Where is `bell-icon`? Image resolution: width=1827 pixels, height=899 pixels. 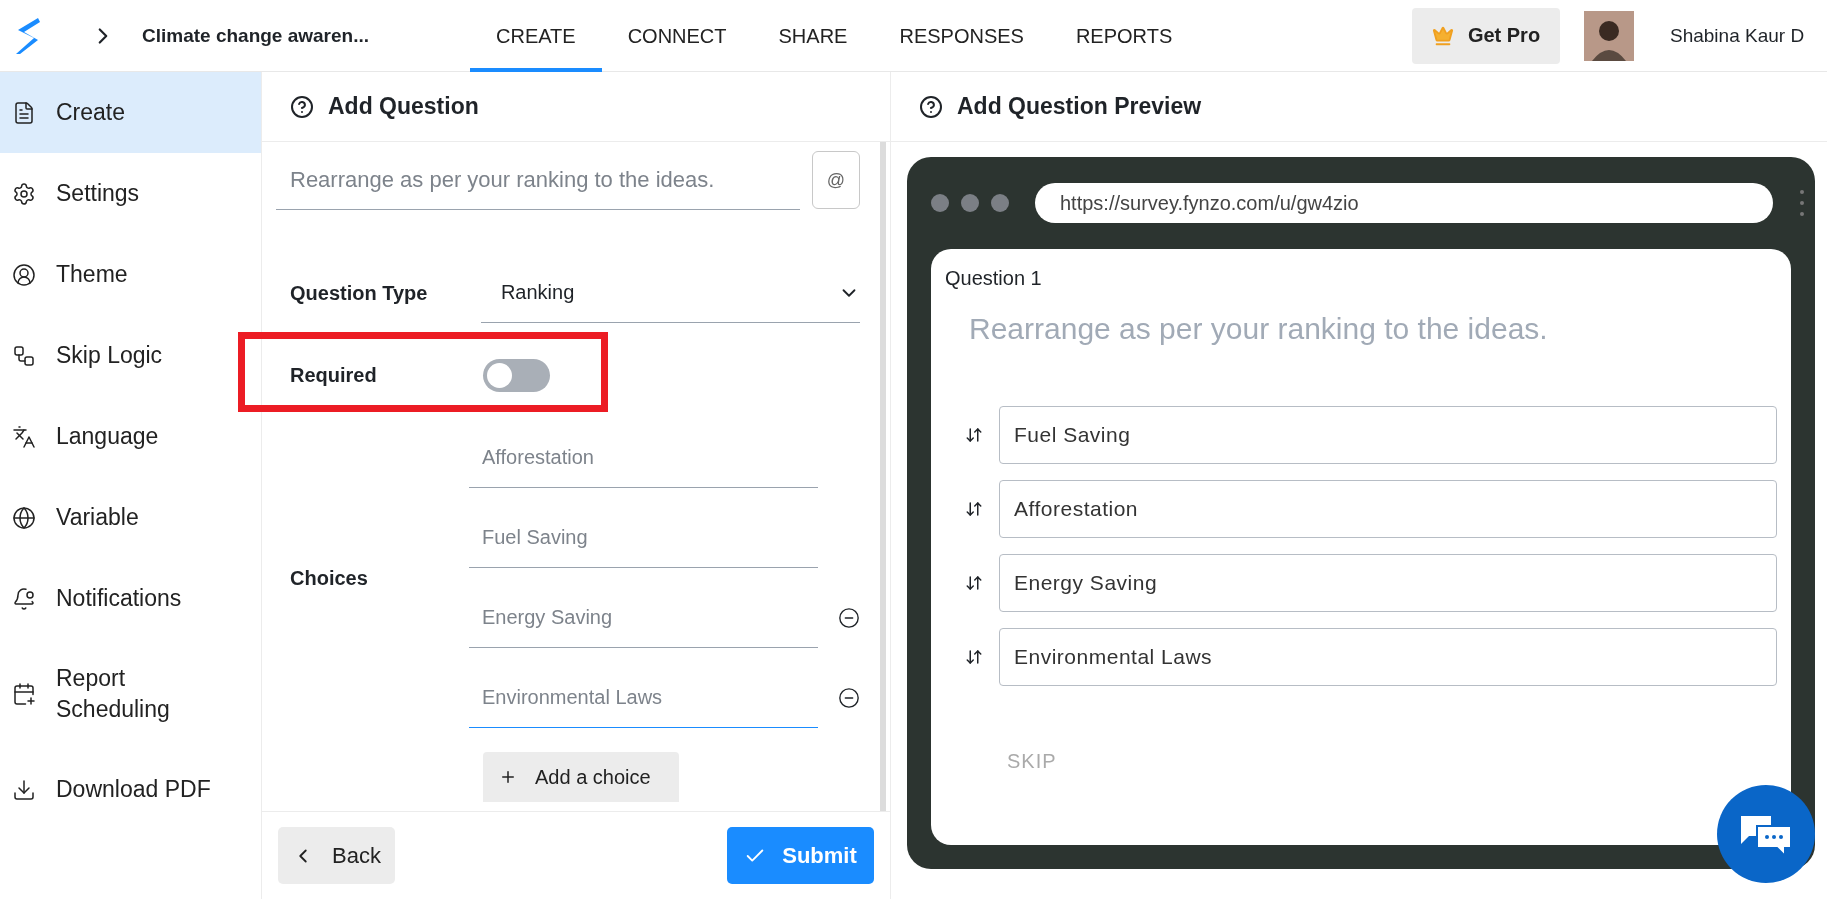
bell-icon is located at coordinates (24, 598).